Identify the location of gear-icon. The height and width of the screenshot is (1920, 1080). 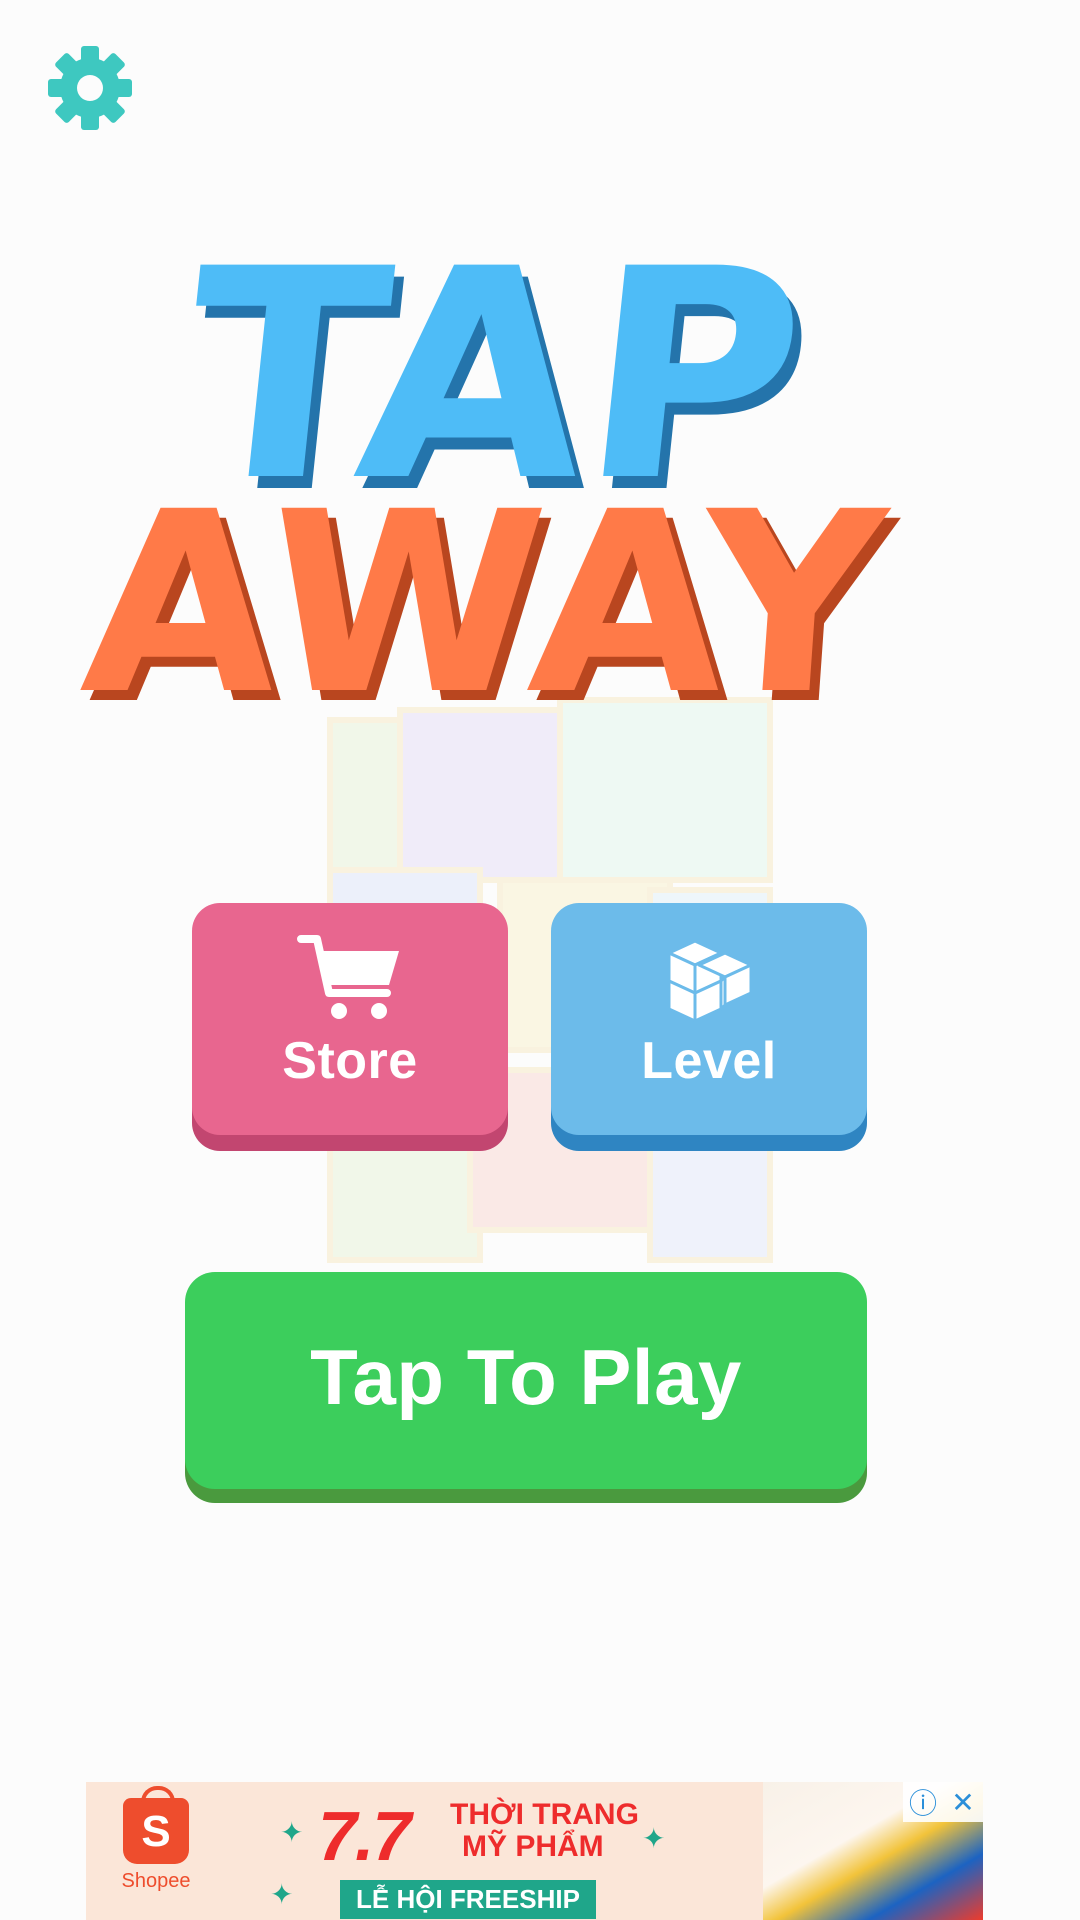
(90, 88).